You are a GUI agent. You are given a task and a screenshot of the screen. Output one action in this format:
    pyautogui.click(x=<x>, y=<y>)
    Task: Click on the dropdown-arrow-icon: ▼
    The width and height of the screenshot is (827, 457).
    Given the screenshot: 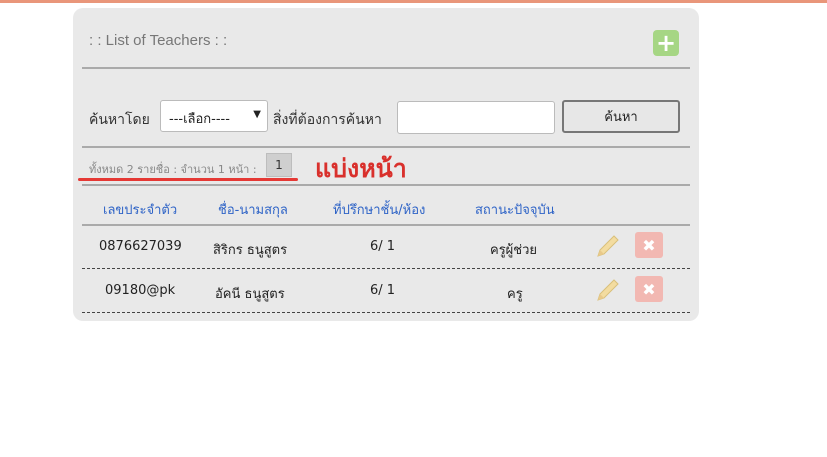 What is the action you would take?
    pyautogui.click(x=257, y=114)
    